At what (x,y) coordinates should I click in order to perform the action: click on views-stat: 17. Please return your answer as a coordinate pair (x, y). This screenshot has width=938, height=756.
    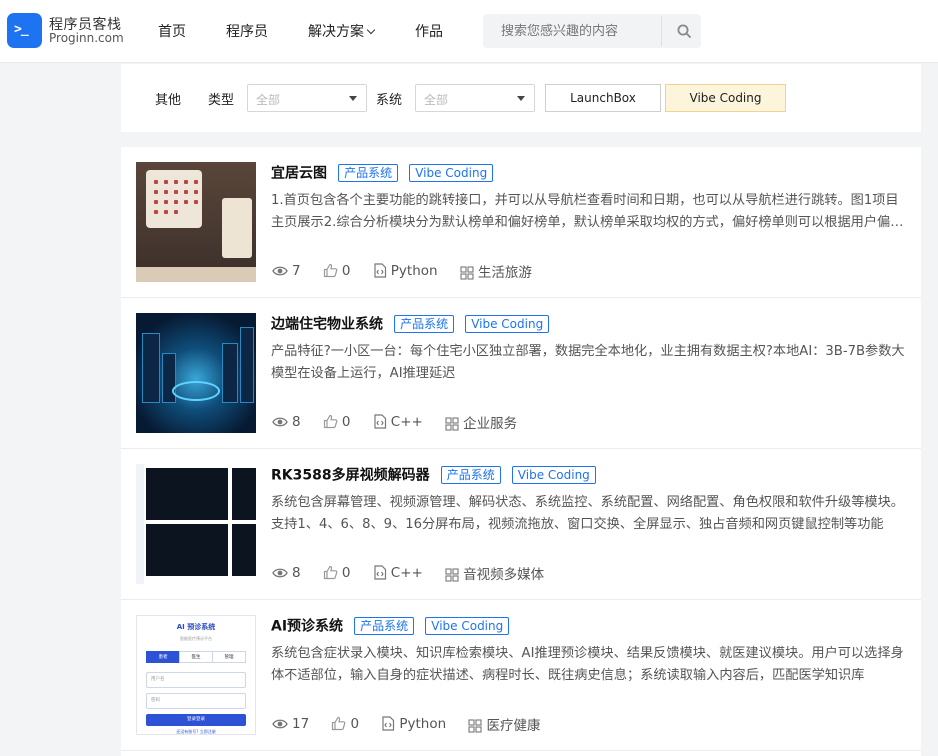
    Looking at the image, I should click on (290, 724).